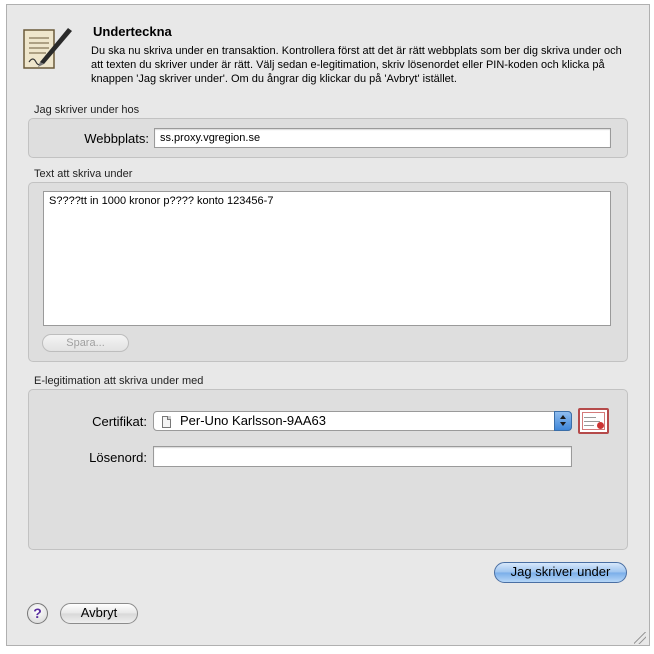 This screenshot has width=654, height=654. Describe the element at coordinates (99, 613) in the screenshot. I see `cancel-button: Avbryt` at that location.